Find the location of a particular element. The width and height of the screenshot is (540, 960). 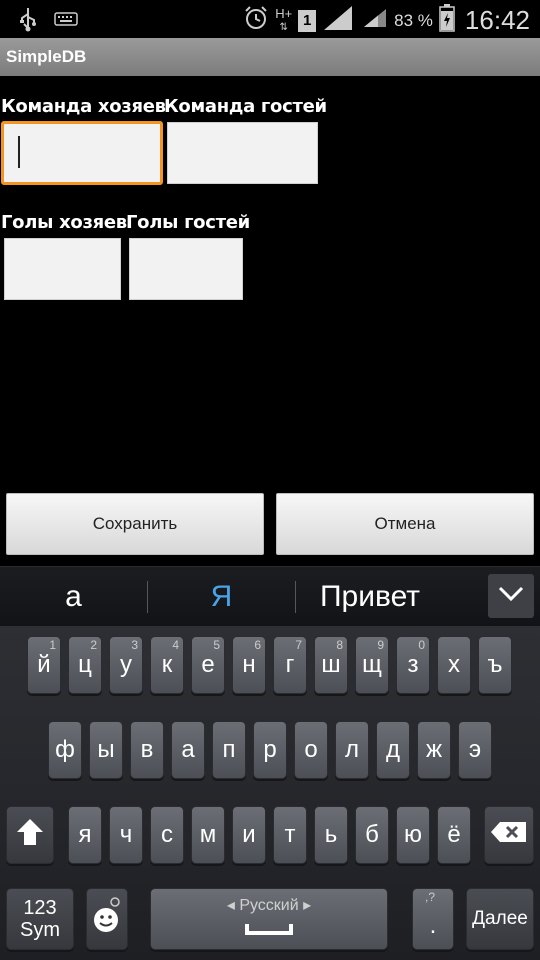

key-д: д is located at coordinates (393, 750).